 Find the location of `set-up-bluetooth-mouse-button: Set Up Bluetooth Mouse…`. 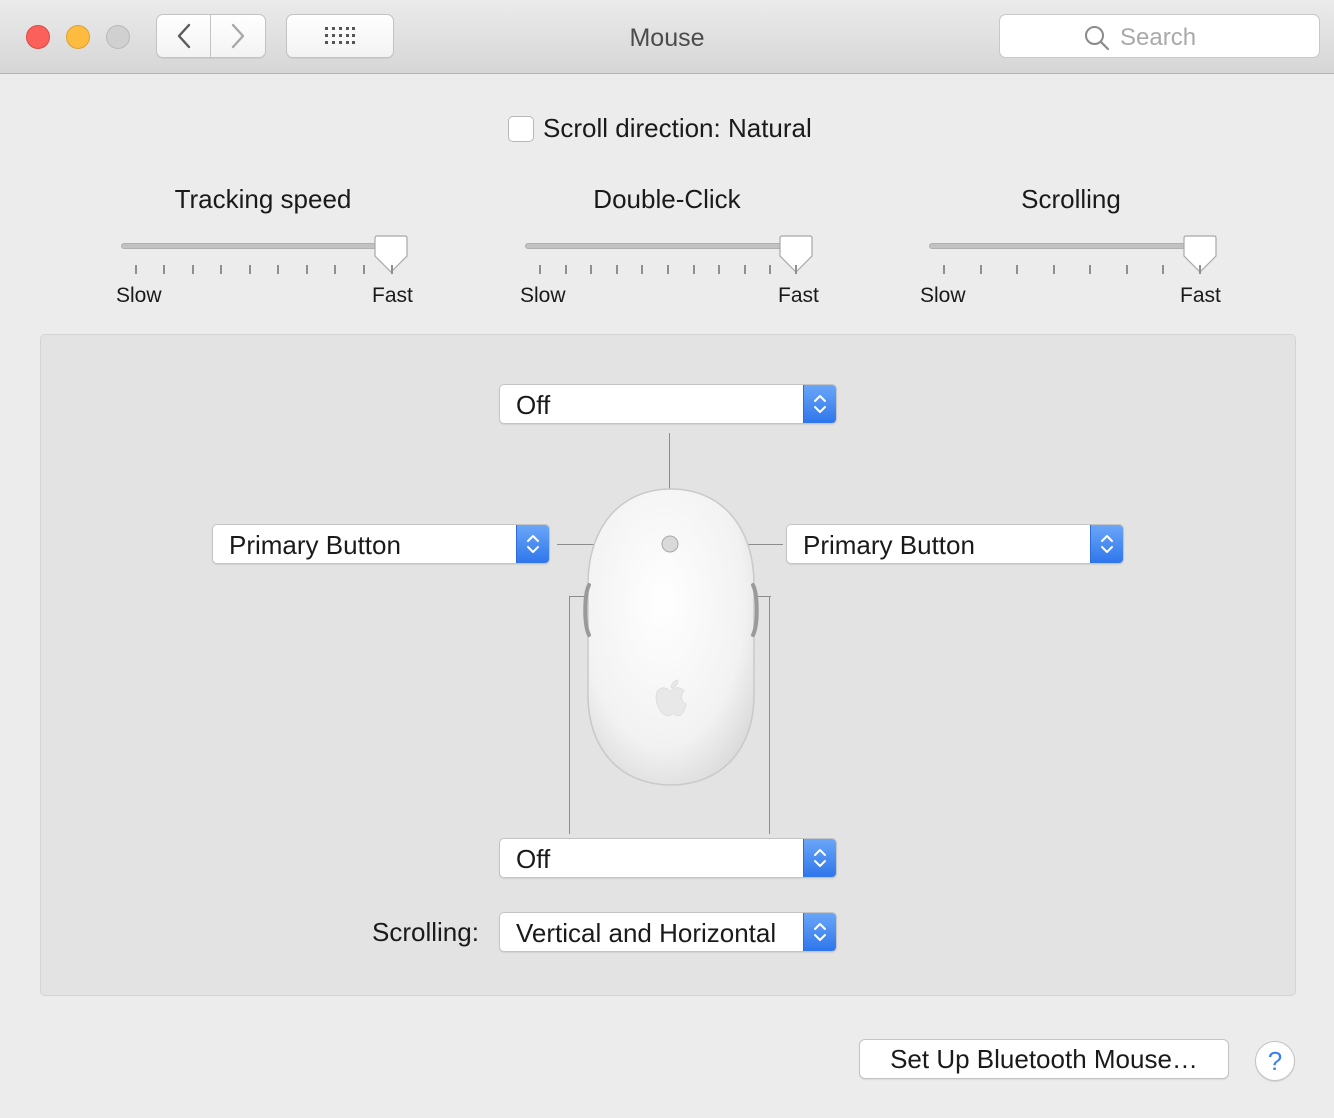

set-up-bluetooth-mouse-button: Set Up Bluetooth Mouse… is located at coordinates (1044, 1059).